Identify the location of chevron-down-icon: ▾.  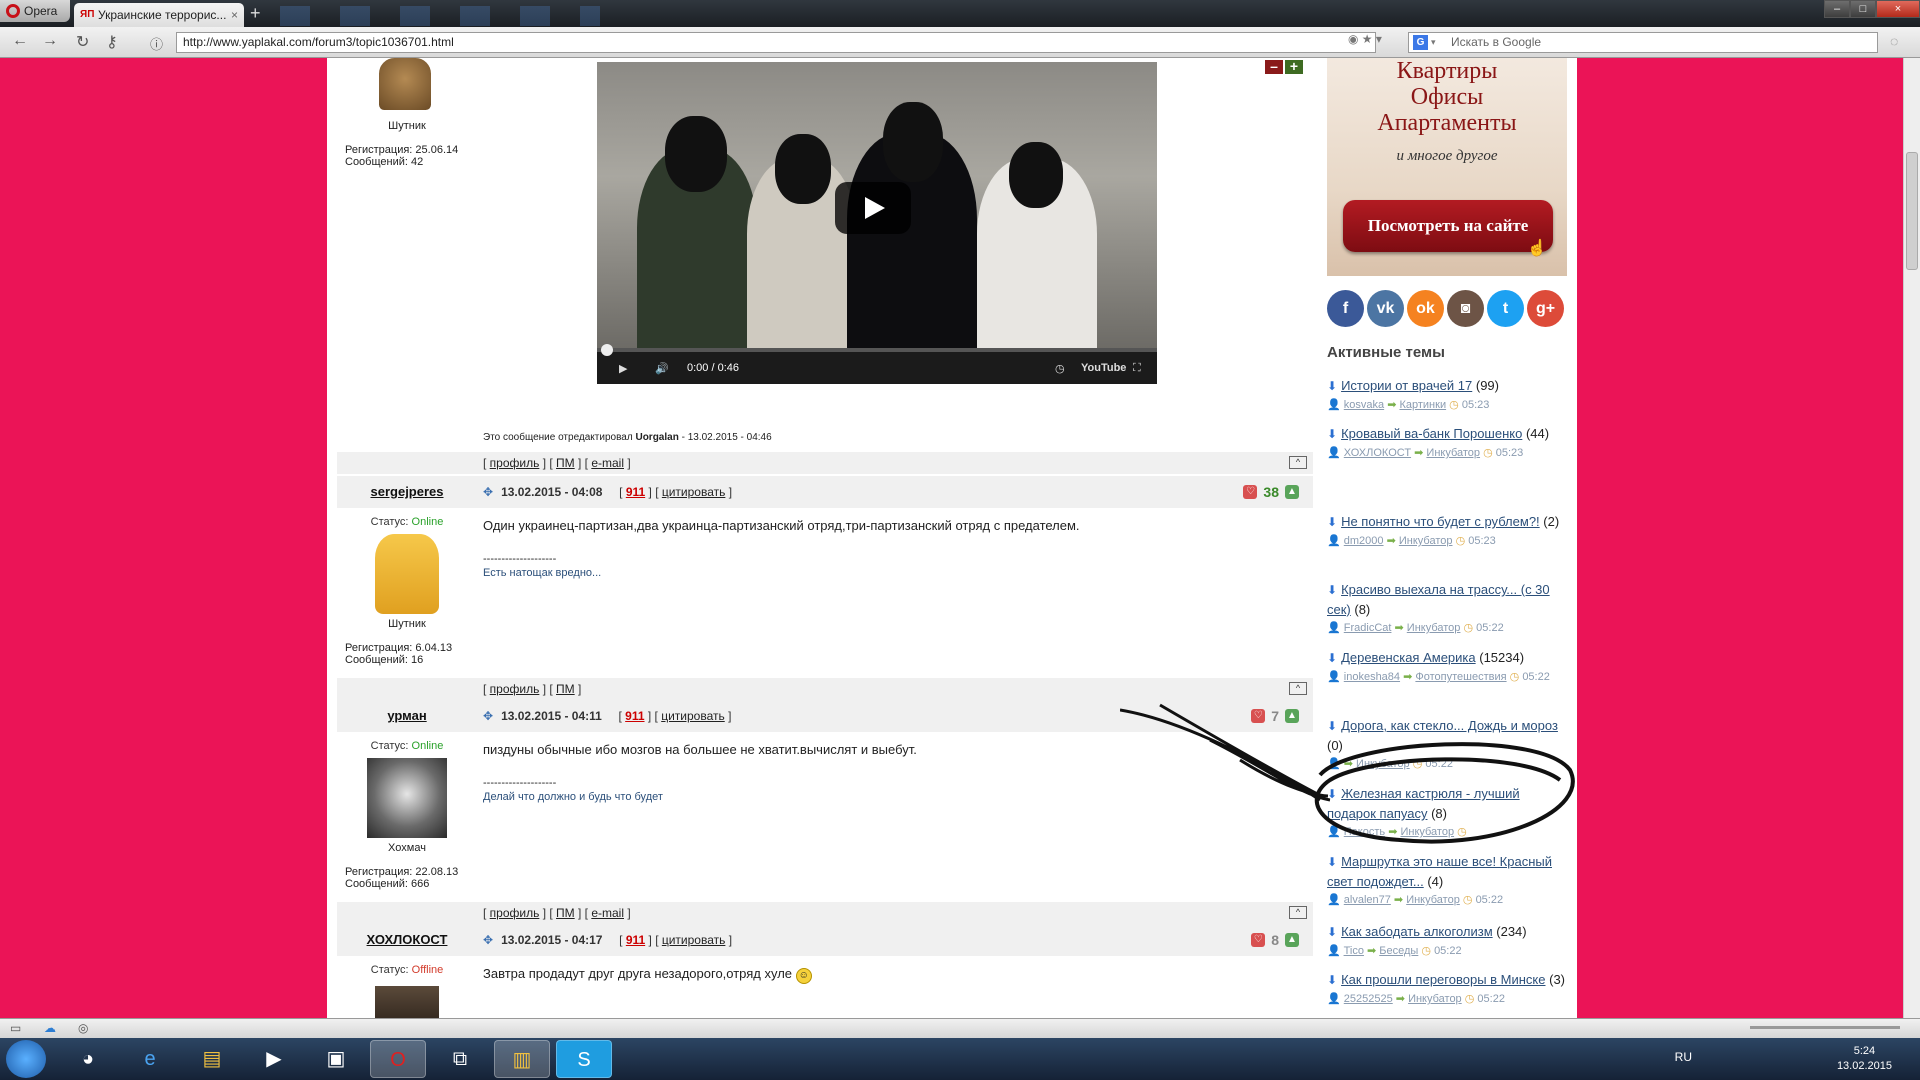
(1433, 42).